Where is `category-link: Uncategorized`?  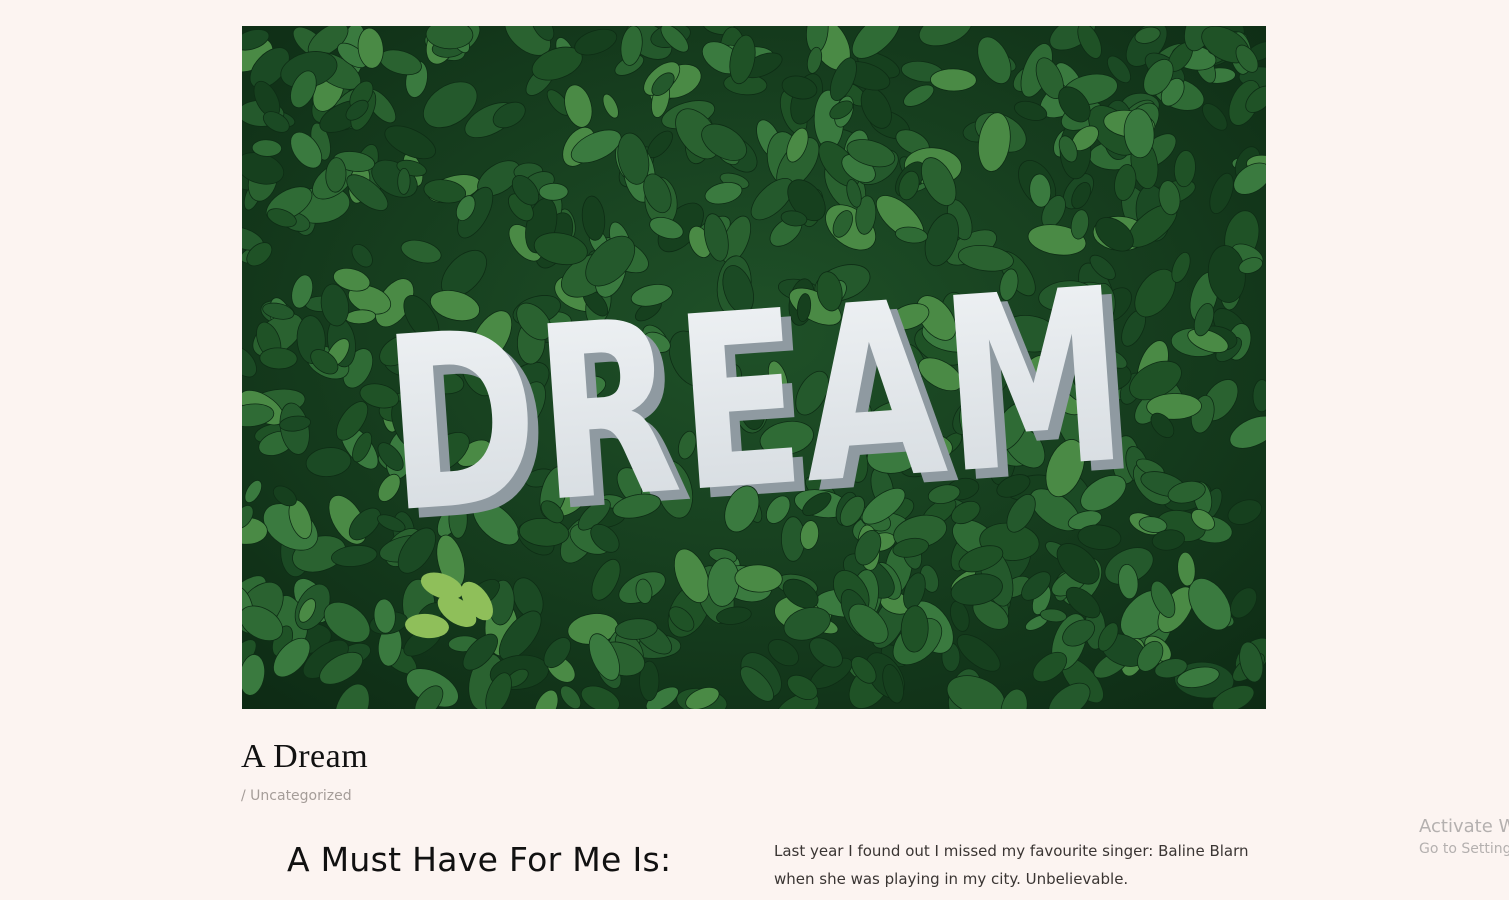 category-link: Uncategorized is located at coordinates (300, 796).